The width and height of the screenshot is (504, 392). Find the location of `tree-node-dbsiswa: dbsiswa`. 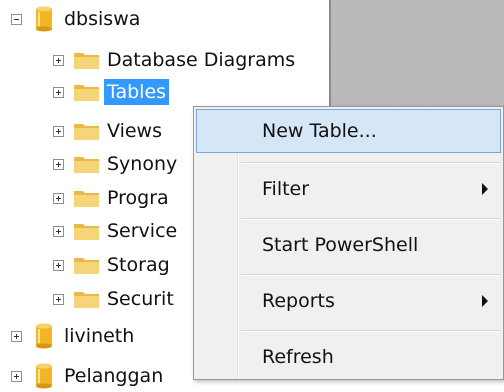

tree-node-dbsiswa: dbsiswa is located at coordinates (75, 19).